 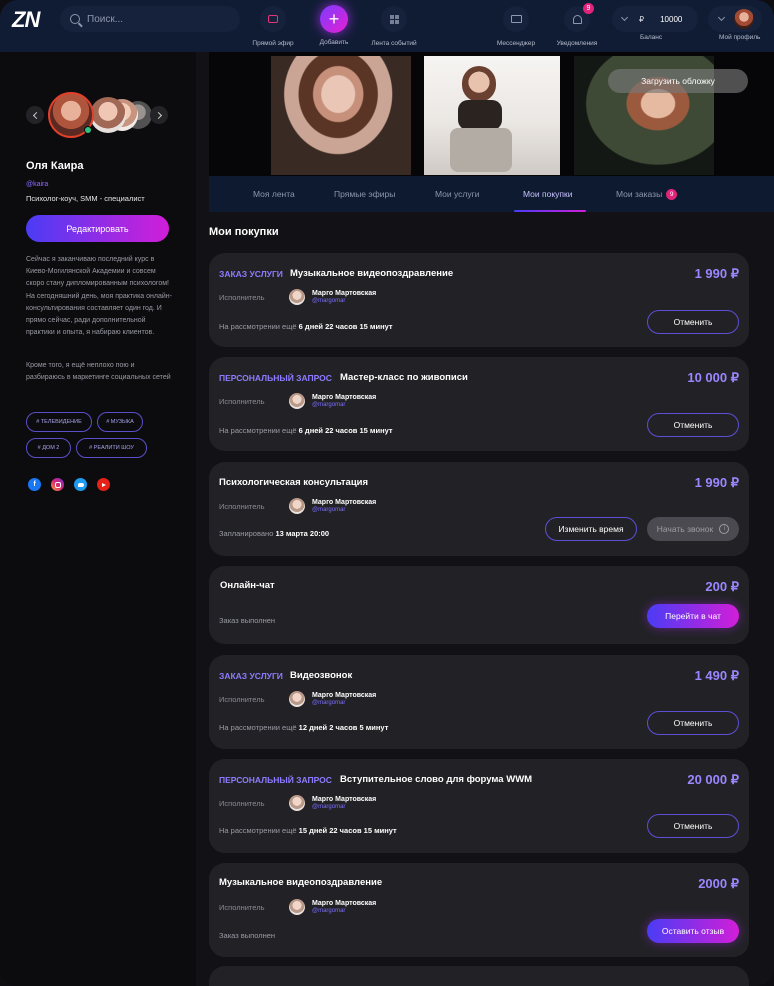 I want to click on nav-live-button, so click(x=273, y=19).